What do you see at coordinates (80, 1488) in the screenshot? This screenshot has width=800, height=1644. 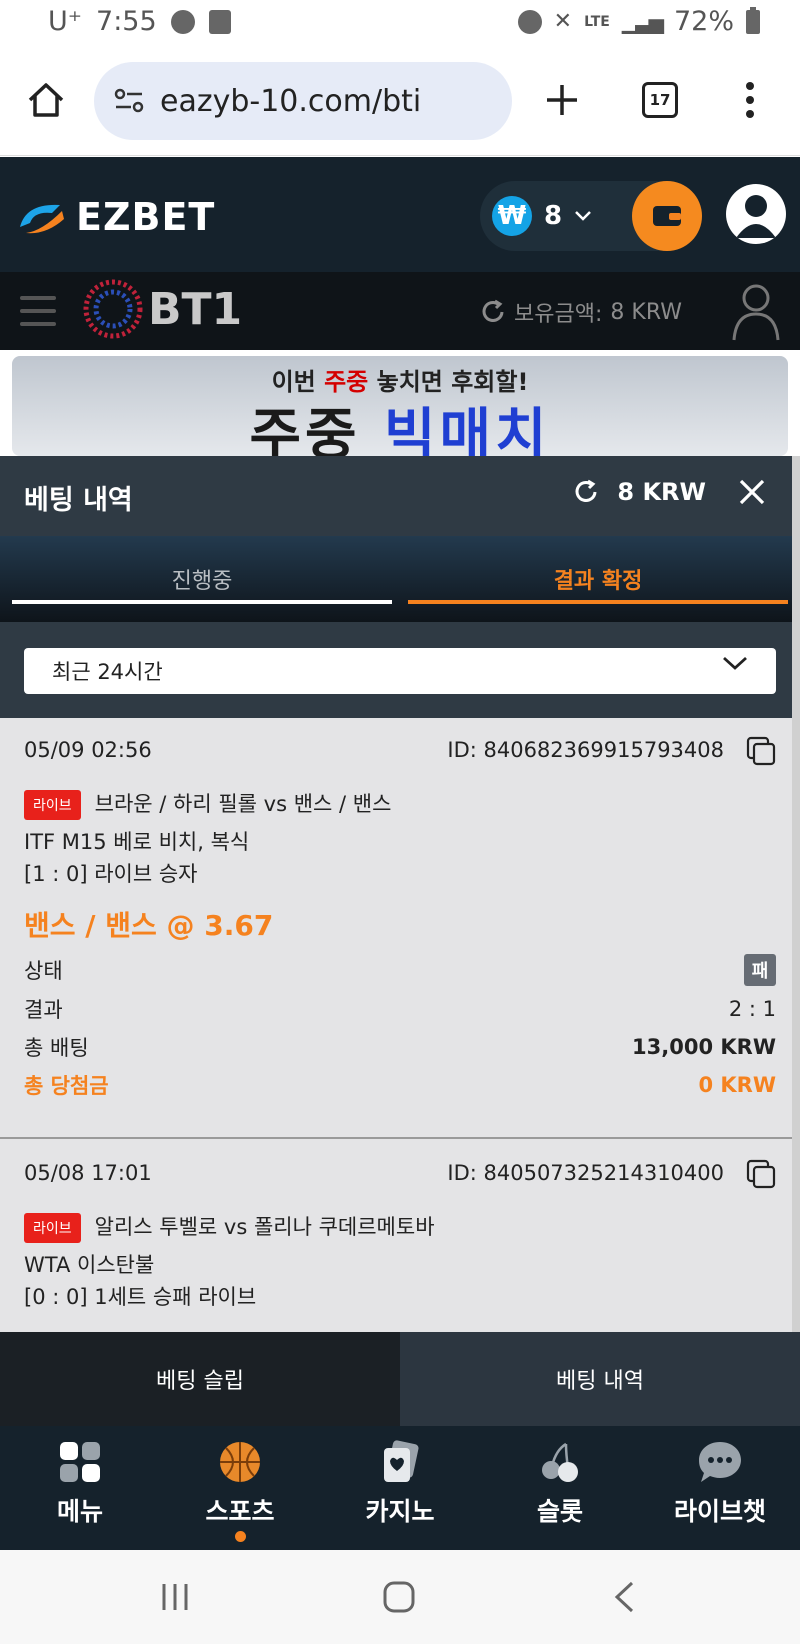 I see `nav-menu: 메뉴` at bounding box center [80, 1488].